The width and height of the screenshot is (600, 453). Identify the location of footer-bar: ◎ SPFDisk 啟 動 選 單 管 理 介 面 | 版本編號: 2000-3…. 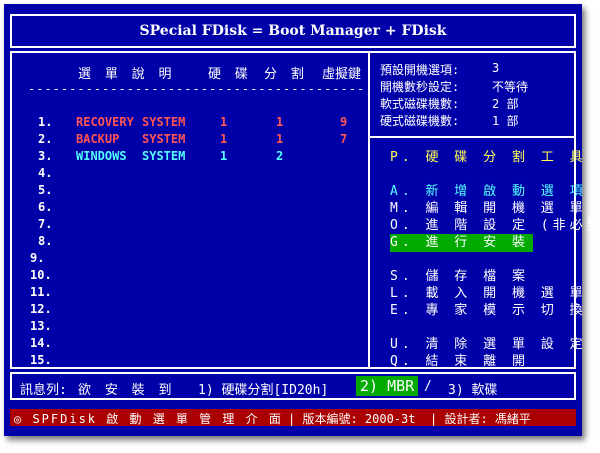
(293, 417).